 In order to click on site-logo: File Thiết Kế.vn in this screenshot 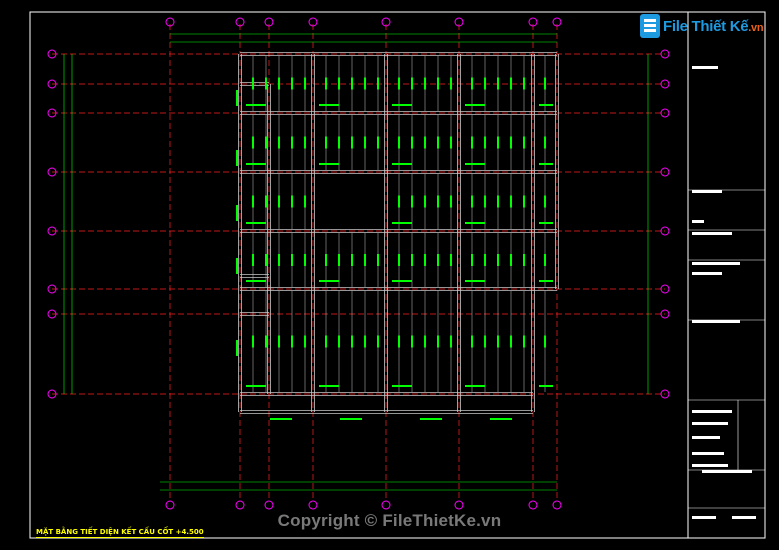, I will do `click(702, 26)`.